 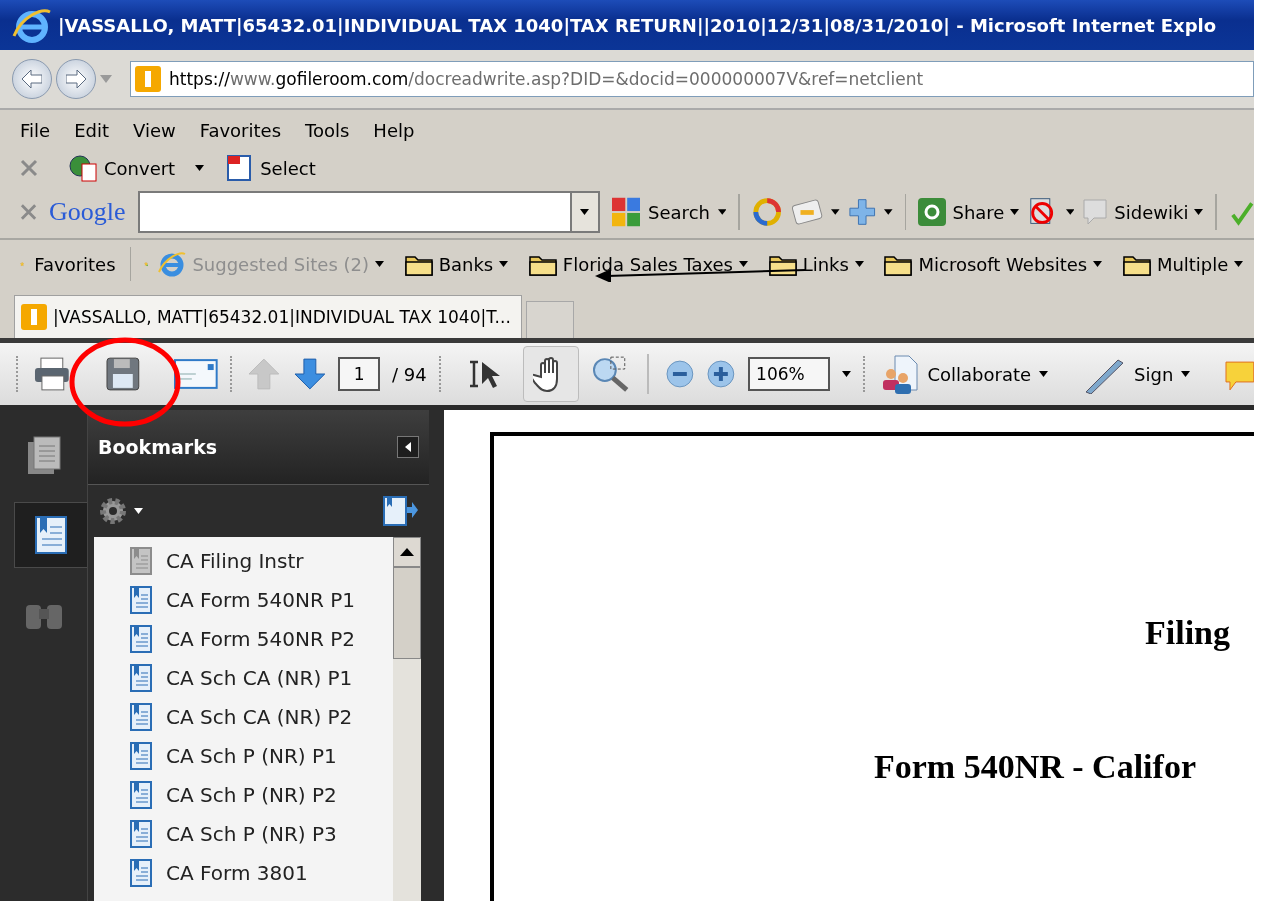 I want to click on bookmark-item: CA Sch P (NR) P1, so click(x=251, y=755).